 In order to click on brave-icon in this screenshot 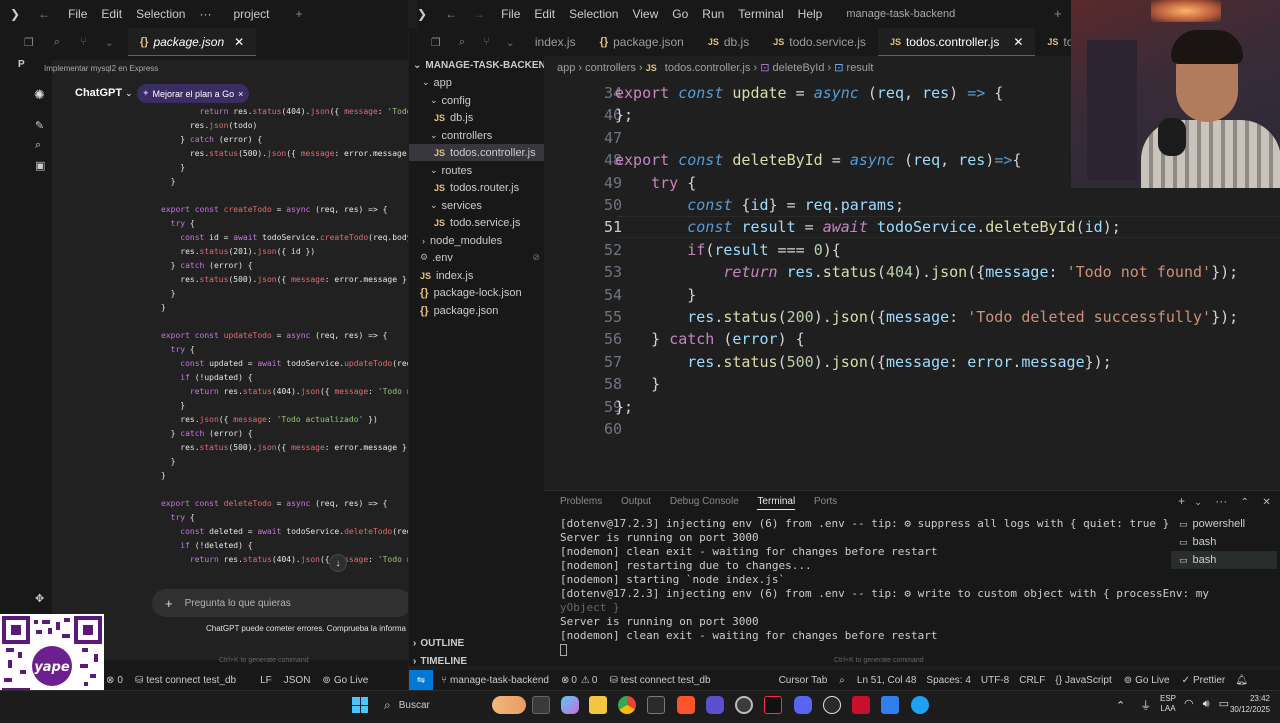, I will do `click(686, 705)`.